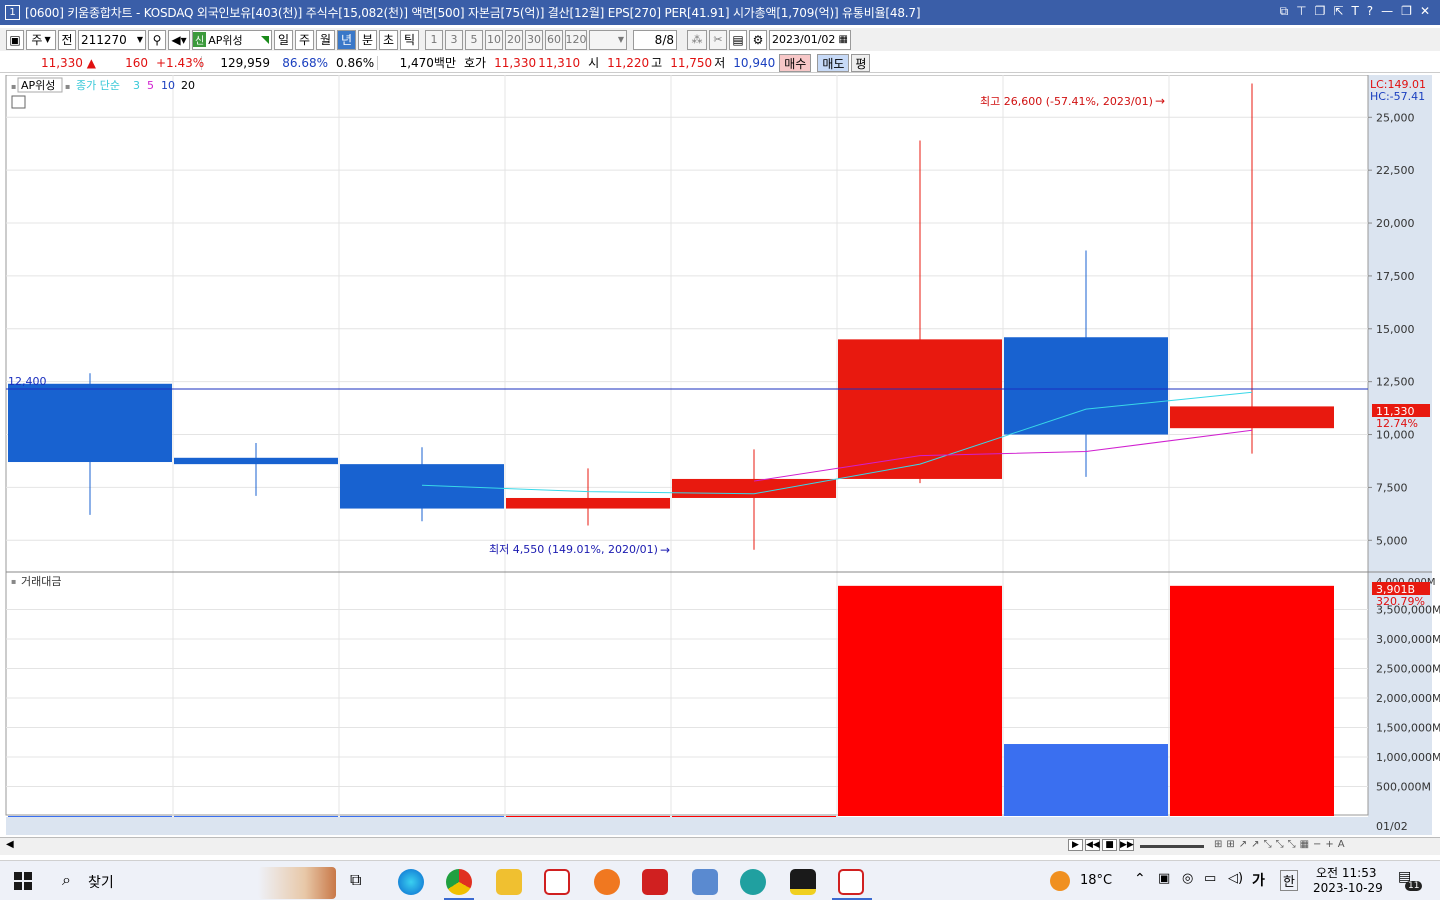 The width and height of the screenshot is (1440, 900). Describe the element at coordinates (810, 39) in the screenshot. I see `date-input: 2023/01/02 ▦` at that location.